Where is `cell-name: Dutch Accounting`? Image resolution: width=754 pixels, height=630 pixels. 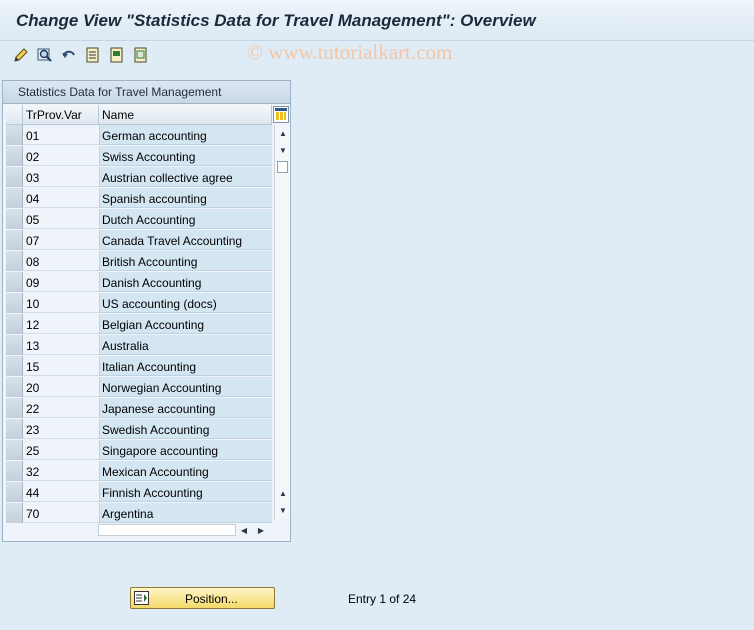
cell-name: Dutch Accounting is located at coordinates (185, 219).